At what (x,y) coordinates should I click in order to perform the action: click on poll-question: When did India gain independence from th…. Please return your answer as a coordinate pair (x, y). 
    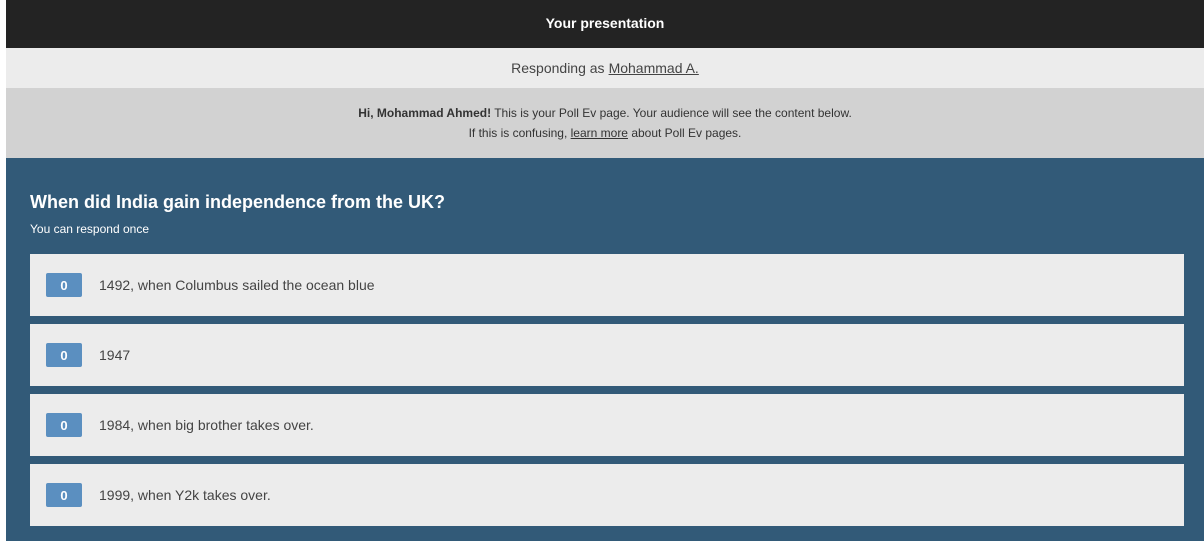
    Looking at the image, I should click on (238, 202).